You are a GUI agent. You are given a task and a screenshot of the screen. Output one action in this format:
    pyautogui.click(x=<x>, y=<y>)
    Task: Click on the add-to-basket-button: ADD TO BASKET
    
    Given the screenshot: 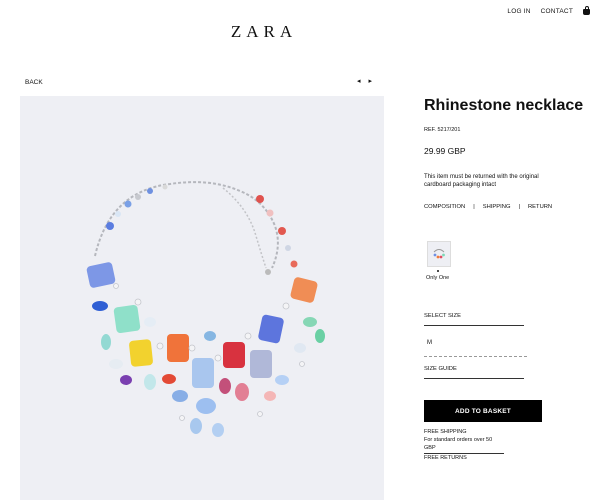 What is the action you would take?
    pyautogui.click(x=483, y=411)
    